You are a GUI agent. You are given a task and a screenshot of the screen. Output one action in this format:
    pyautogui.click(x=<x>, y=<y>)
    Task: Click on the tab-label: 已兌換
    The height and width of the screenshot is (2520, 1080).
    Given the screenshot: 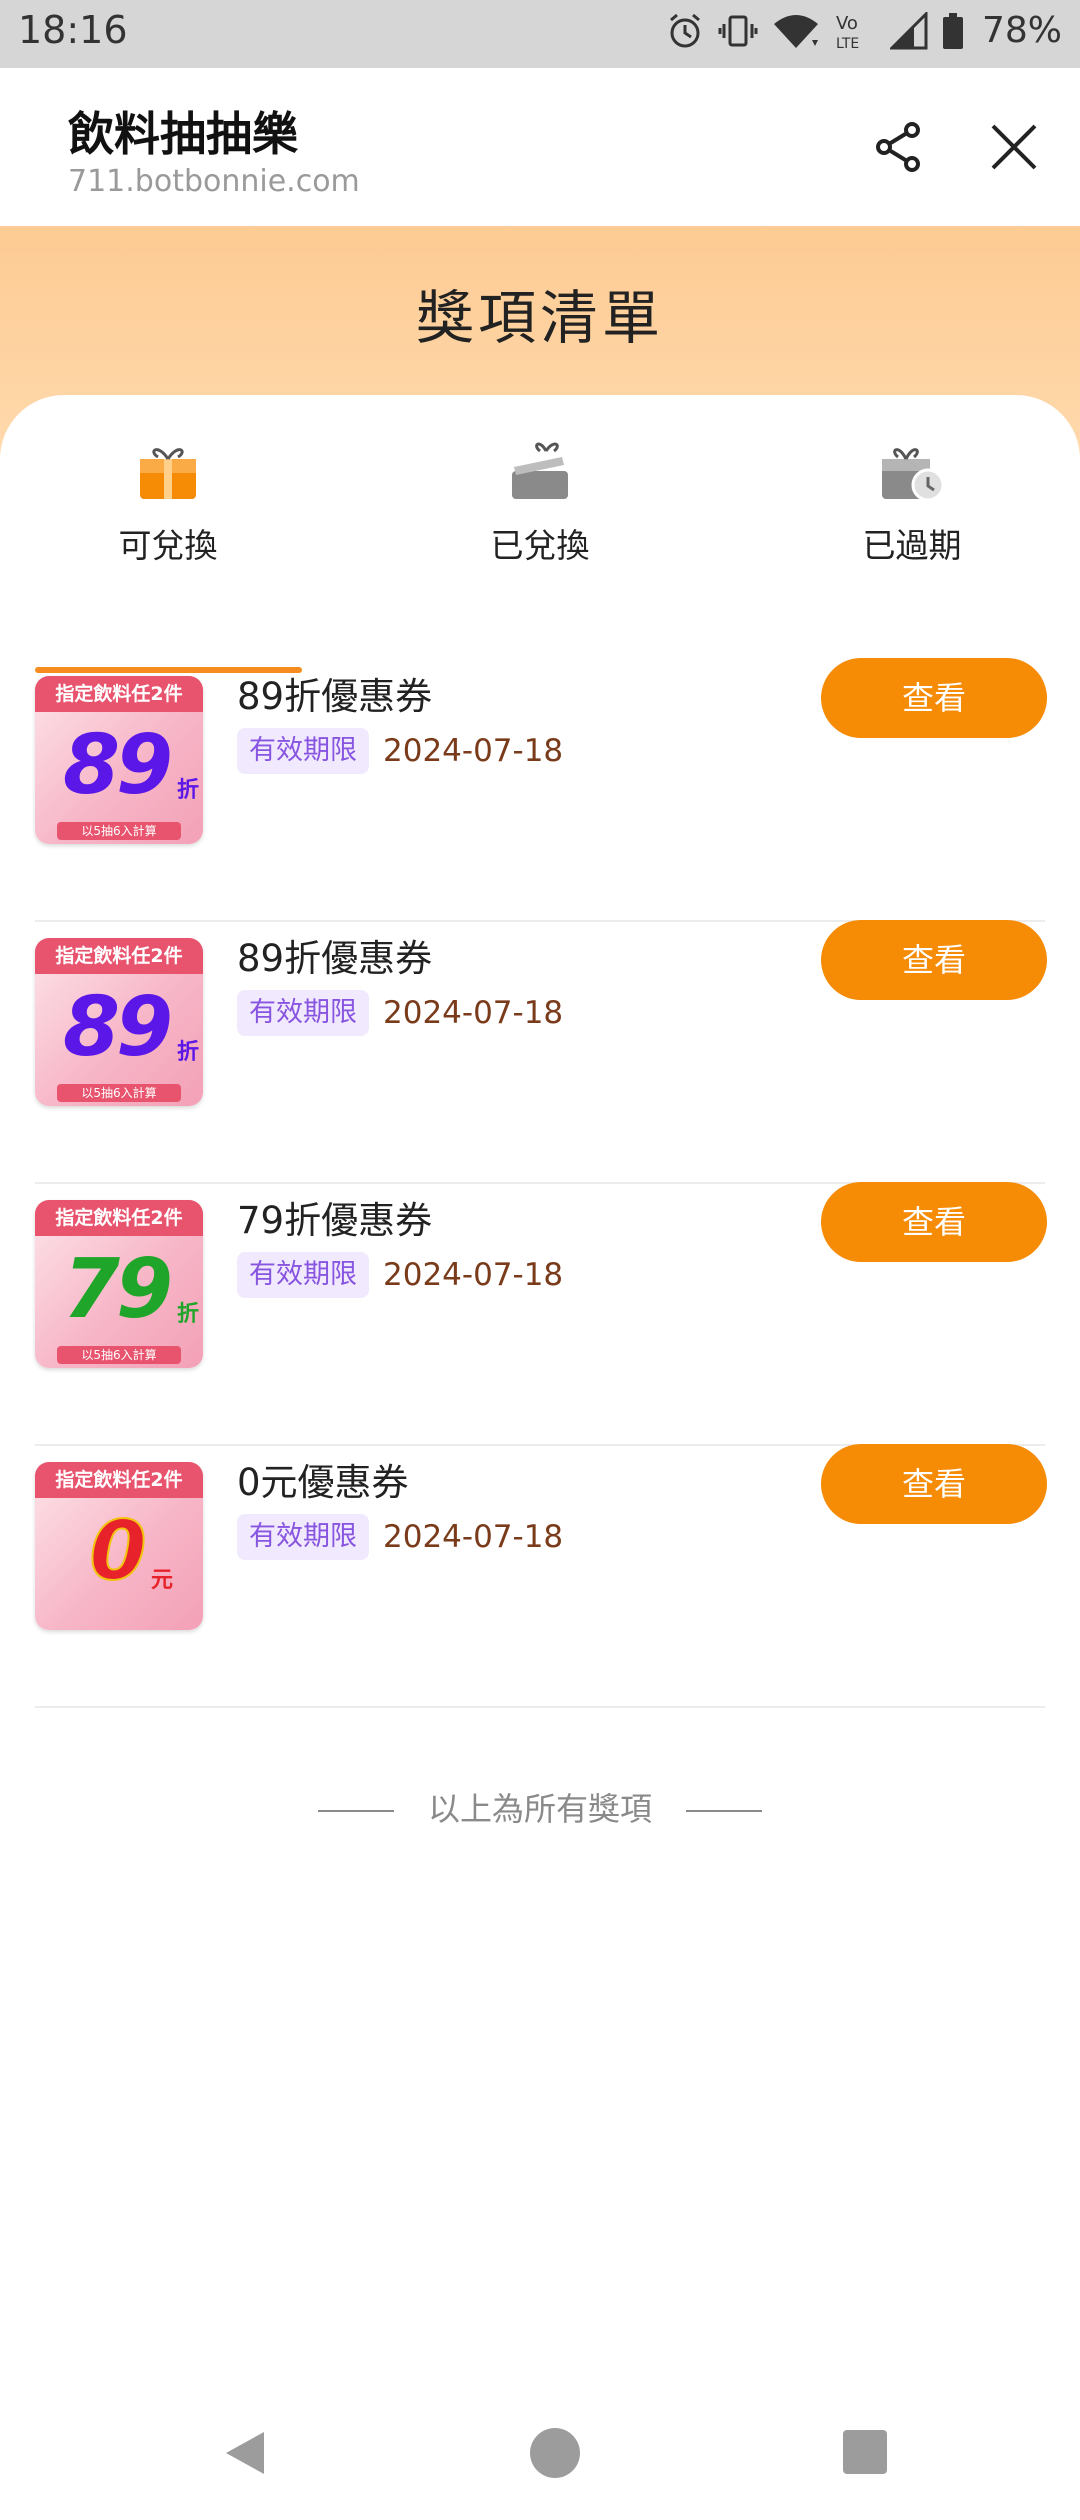 What is the action you would take?
    pyautogui.click(x=540, y=545)
    